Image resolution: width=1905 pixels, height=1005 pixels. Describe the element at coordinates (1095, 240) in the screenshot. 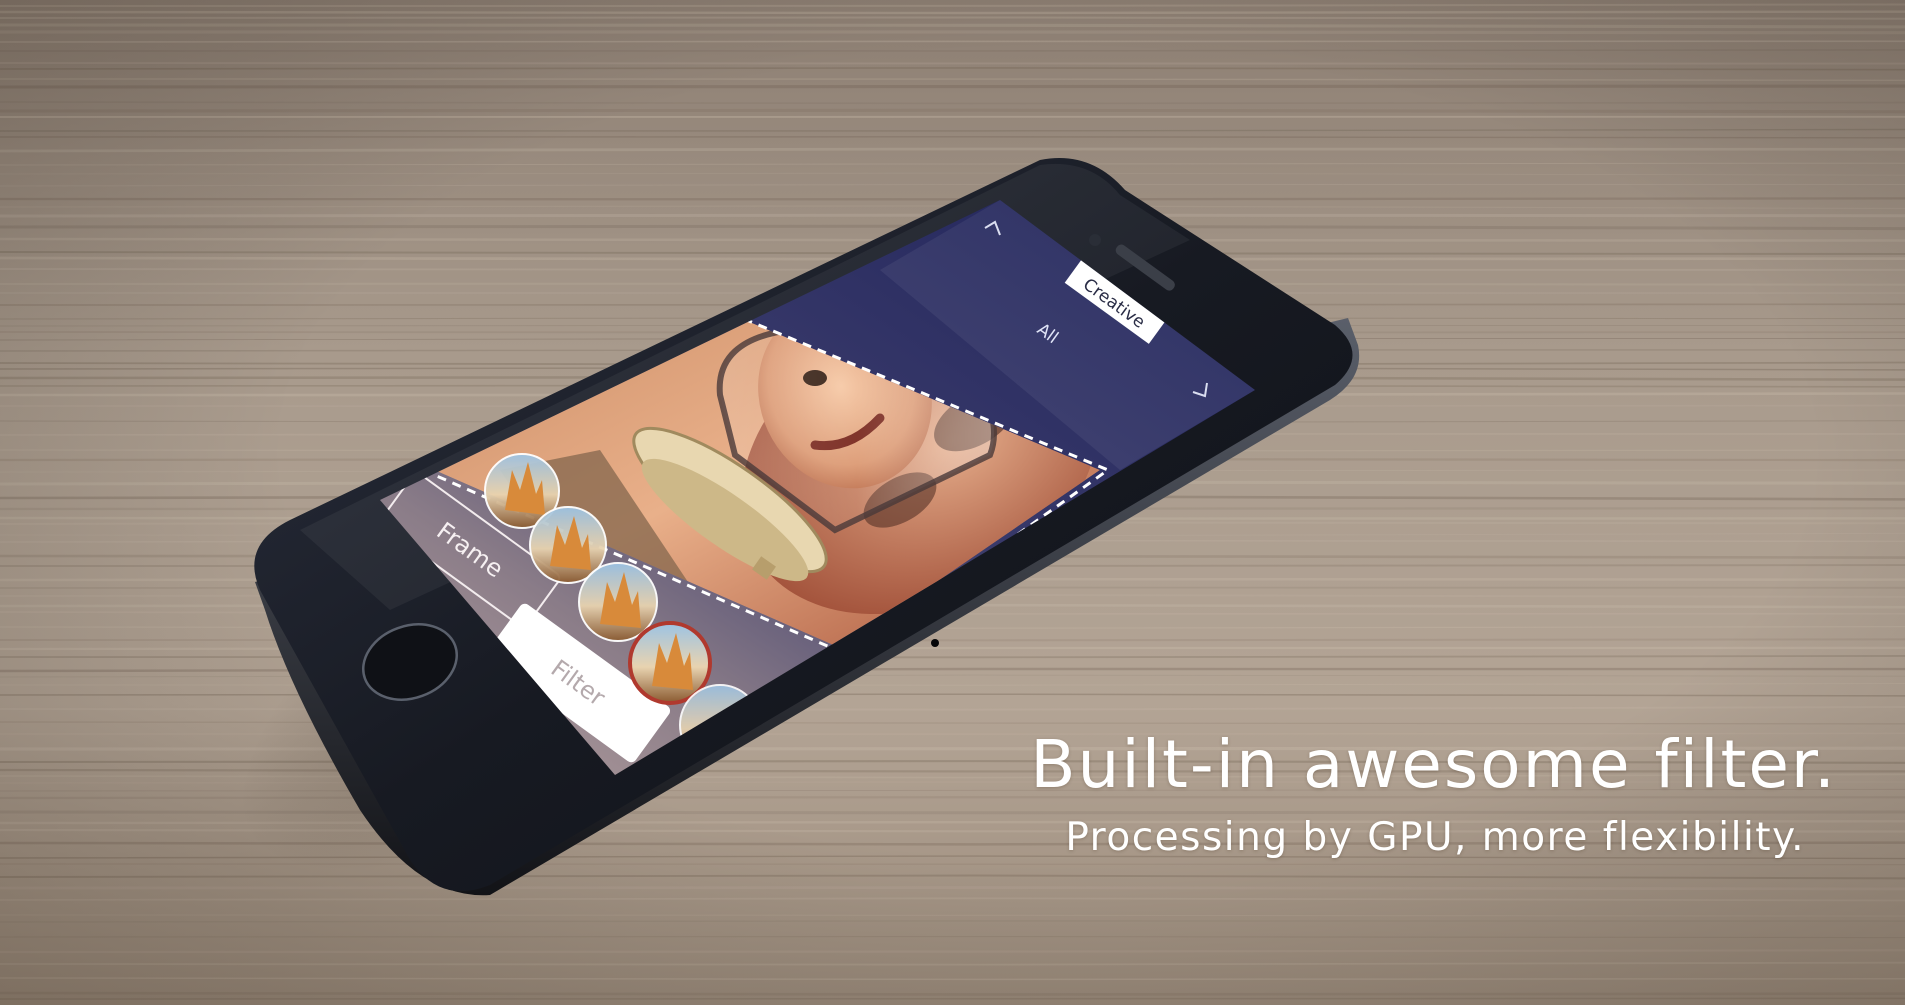

I see `front-camera` at that location.